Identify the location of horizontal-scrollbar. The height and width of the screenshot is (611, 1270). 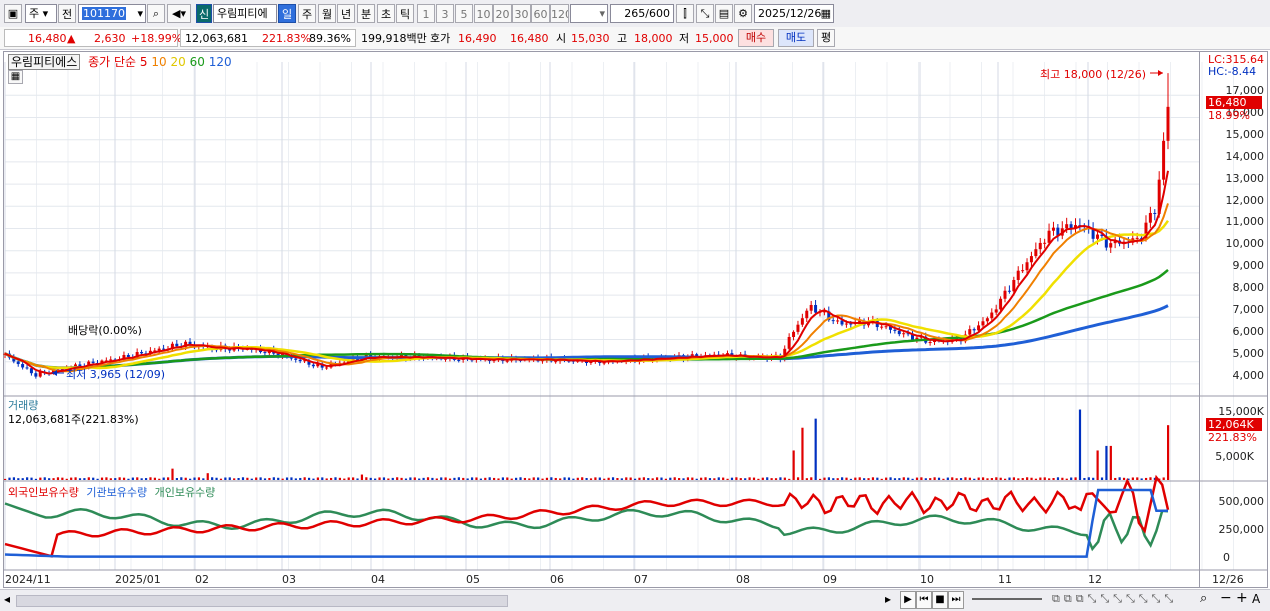
(262, 601).